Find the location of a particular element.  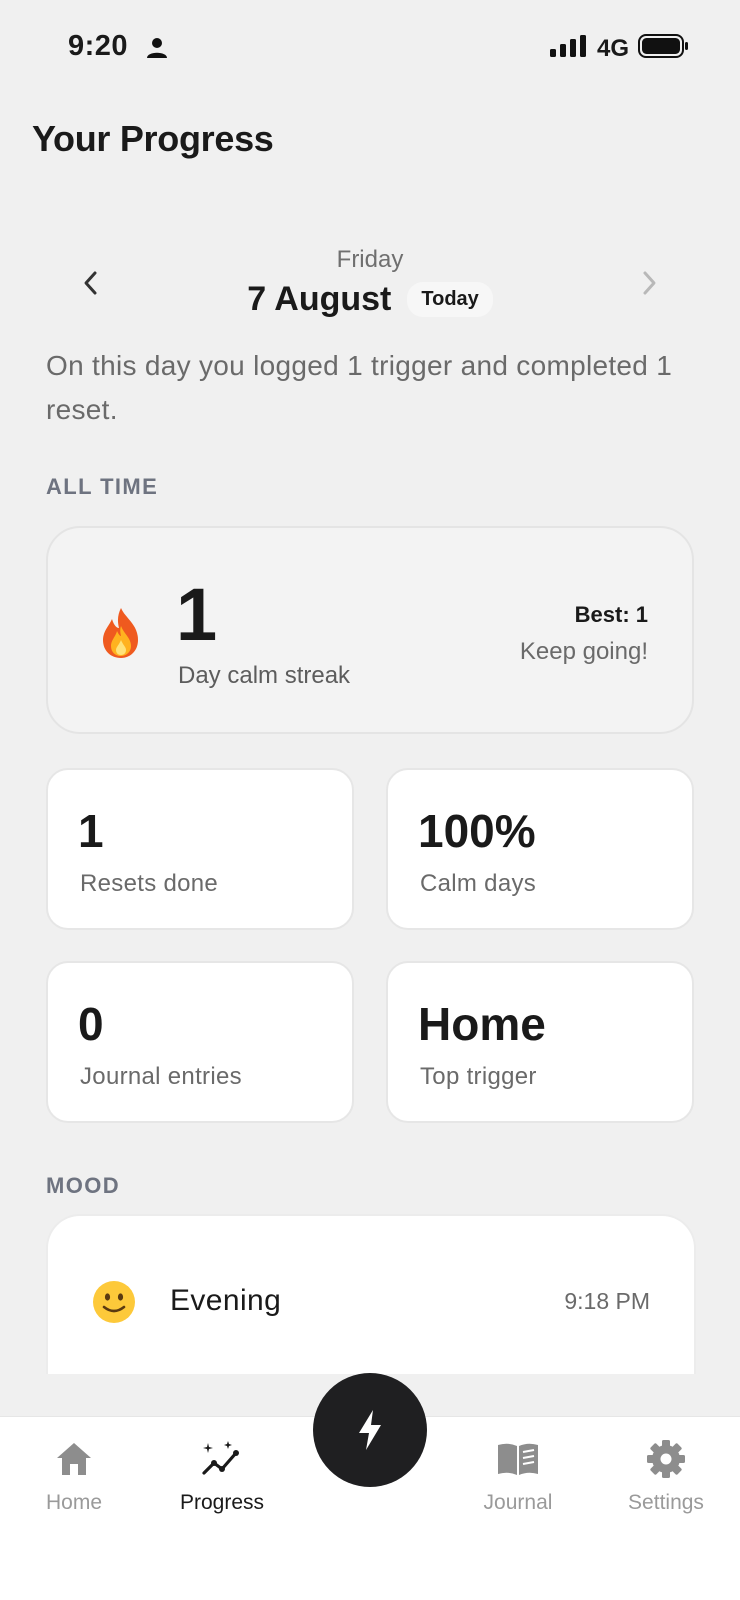

network-type: 4G is located at coordinates (612, 48).